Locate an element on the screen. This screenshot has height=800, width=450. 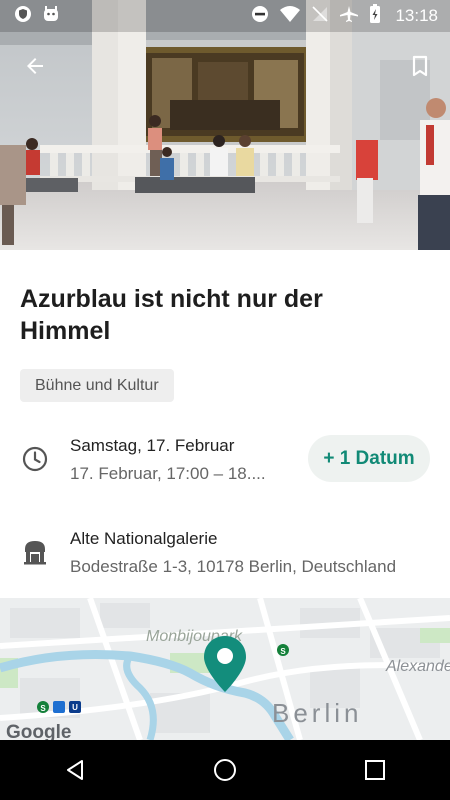
back-triangle-icon is located at coordinates (75, 770).